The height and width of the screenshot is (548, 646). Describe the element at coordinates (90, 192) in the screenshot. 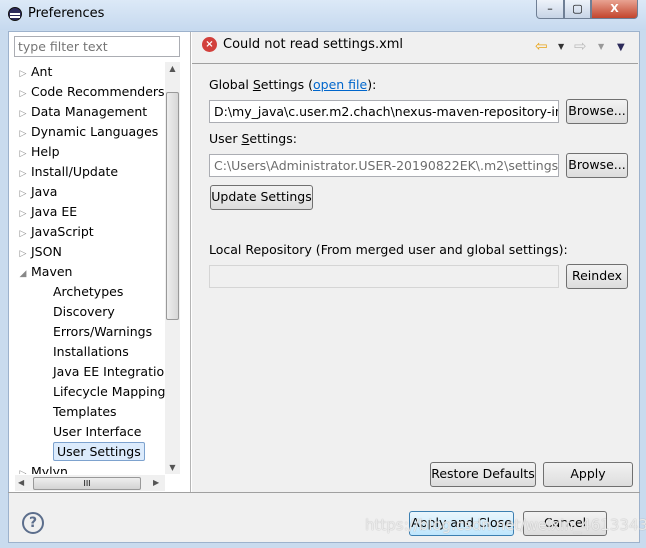

I see `tree-item: ▷ Java` at that location.